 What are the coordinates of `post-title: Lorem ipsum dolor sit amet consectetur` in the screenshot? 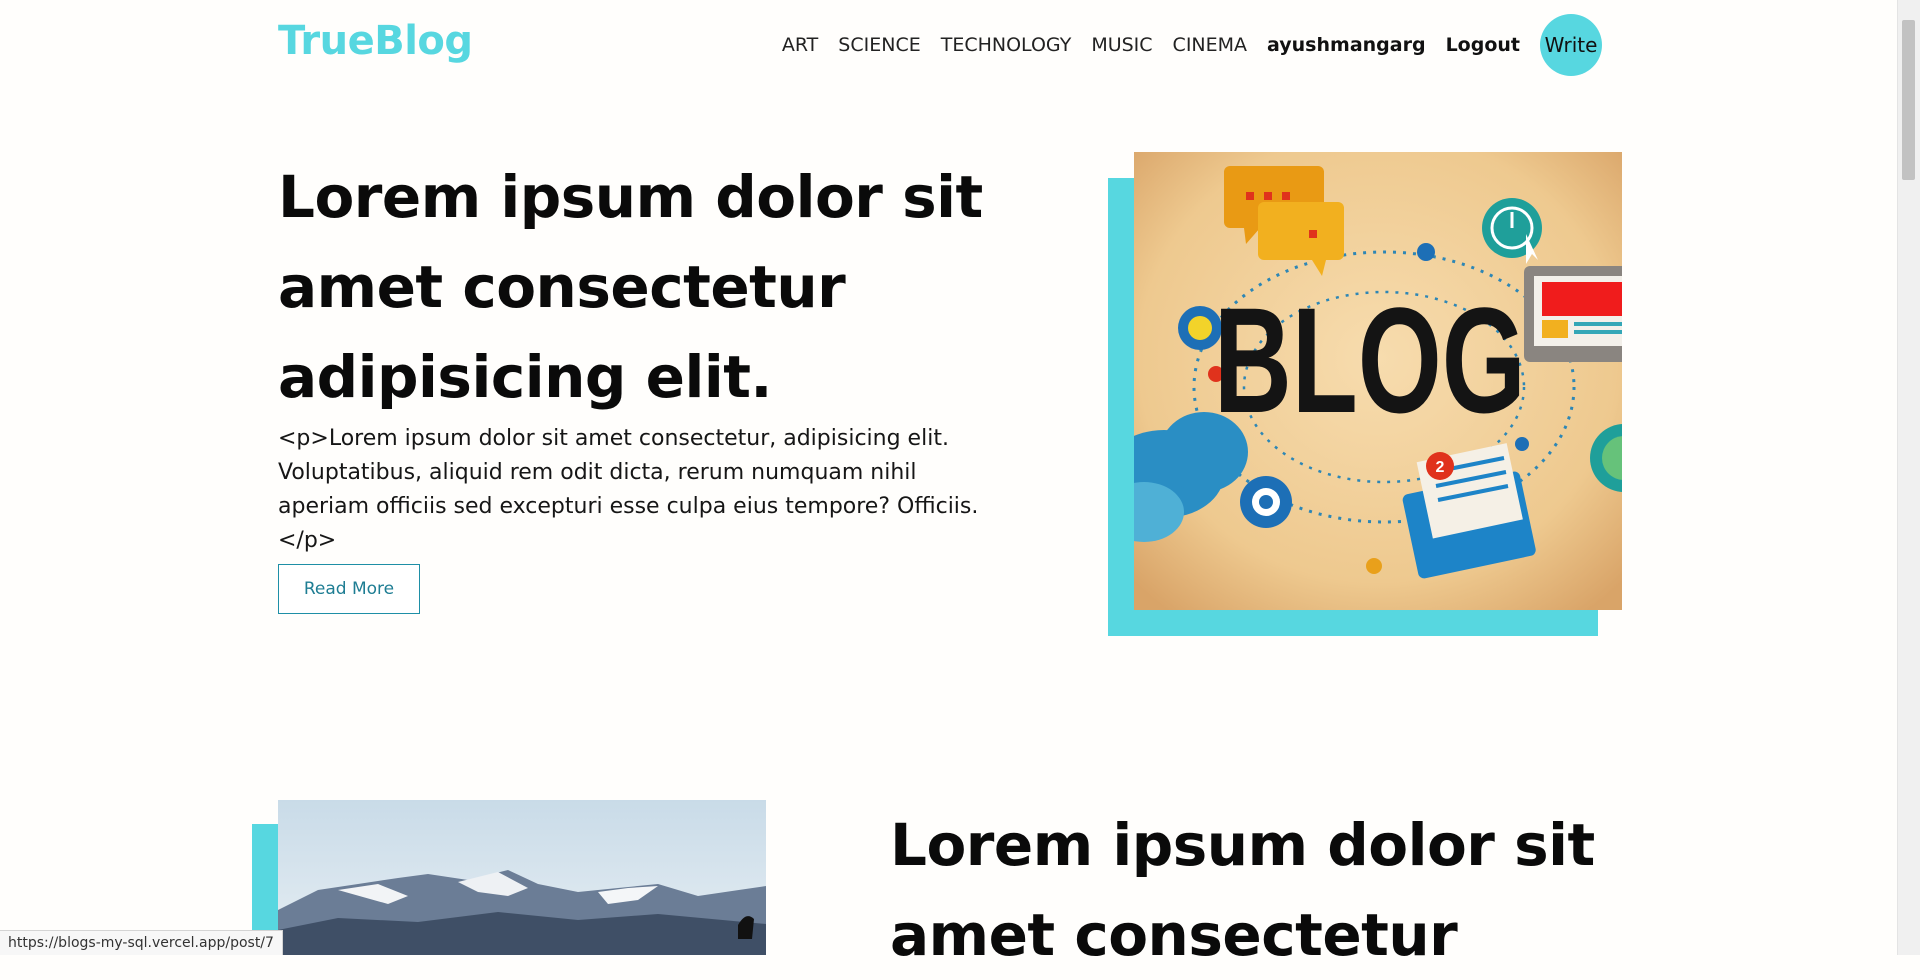 It's located at (1250, 890).